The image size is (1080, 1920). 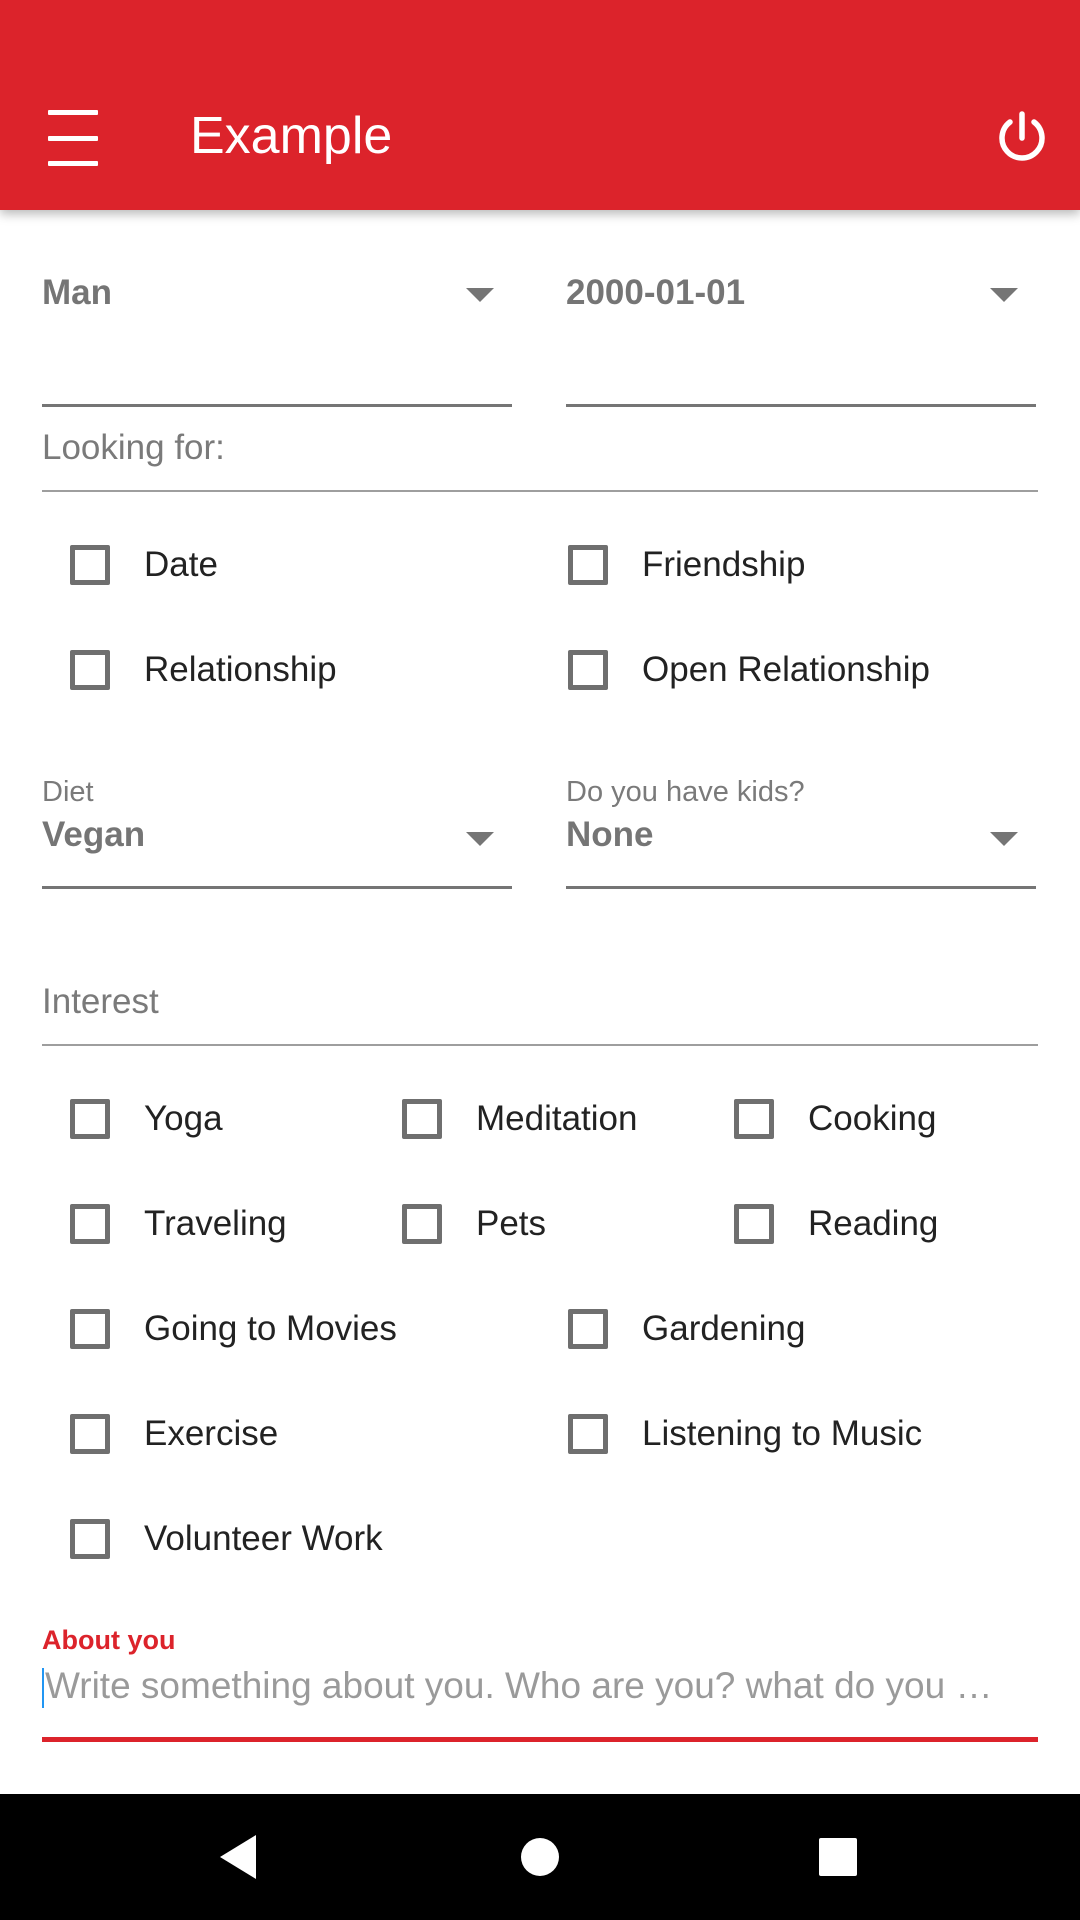 I want to click on nav-recents-button, so click(x=838, y=1857).